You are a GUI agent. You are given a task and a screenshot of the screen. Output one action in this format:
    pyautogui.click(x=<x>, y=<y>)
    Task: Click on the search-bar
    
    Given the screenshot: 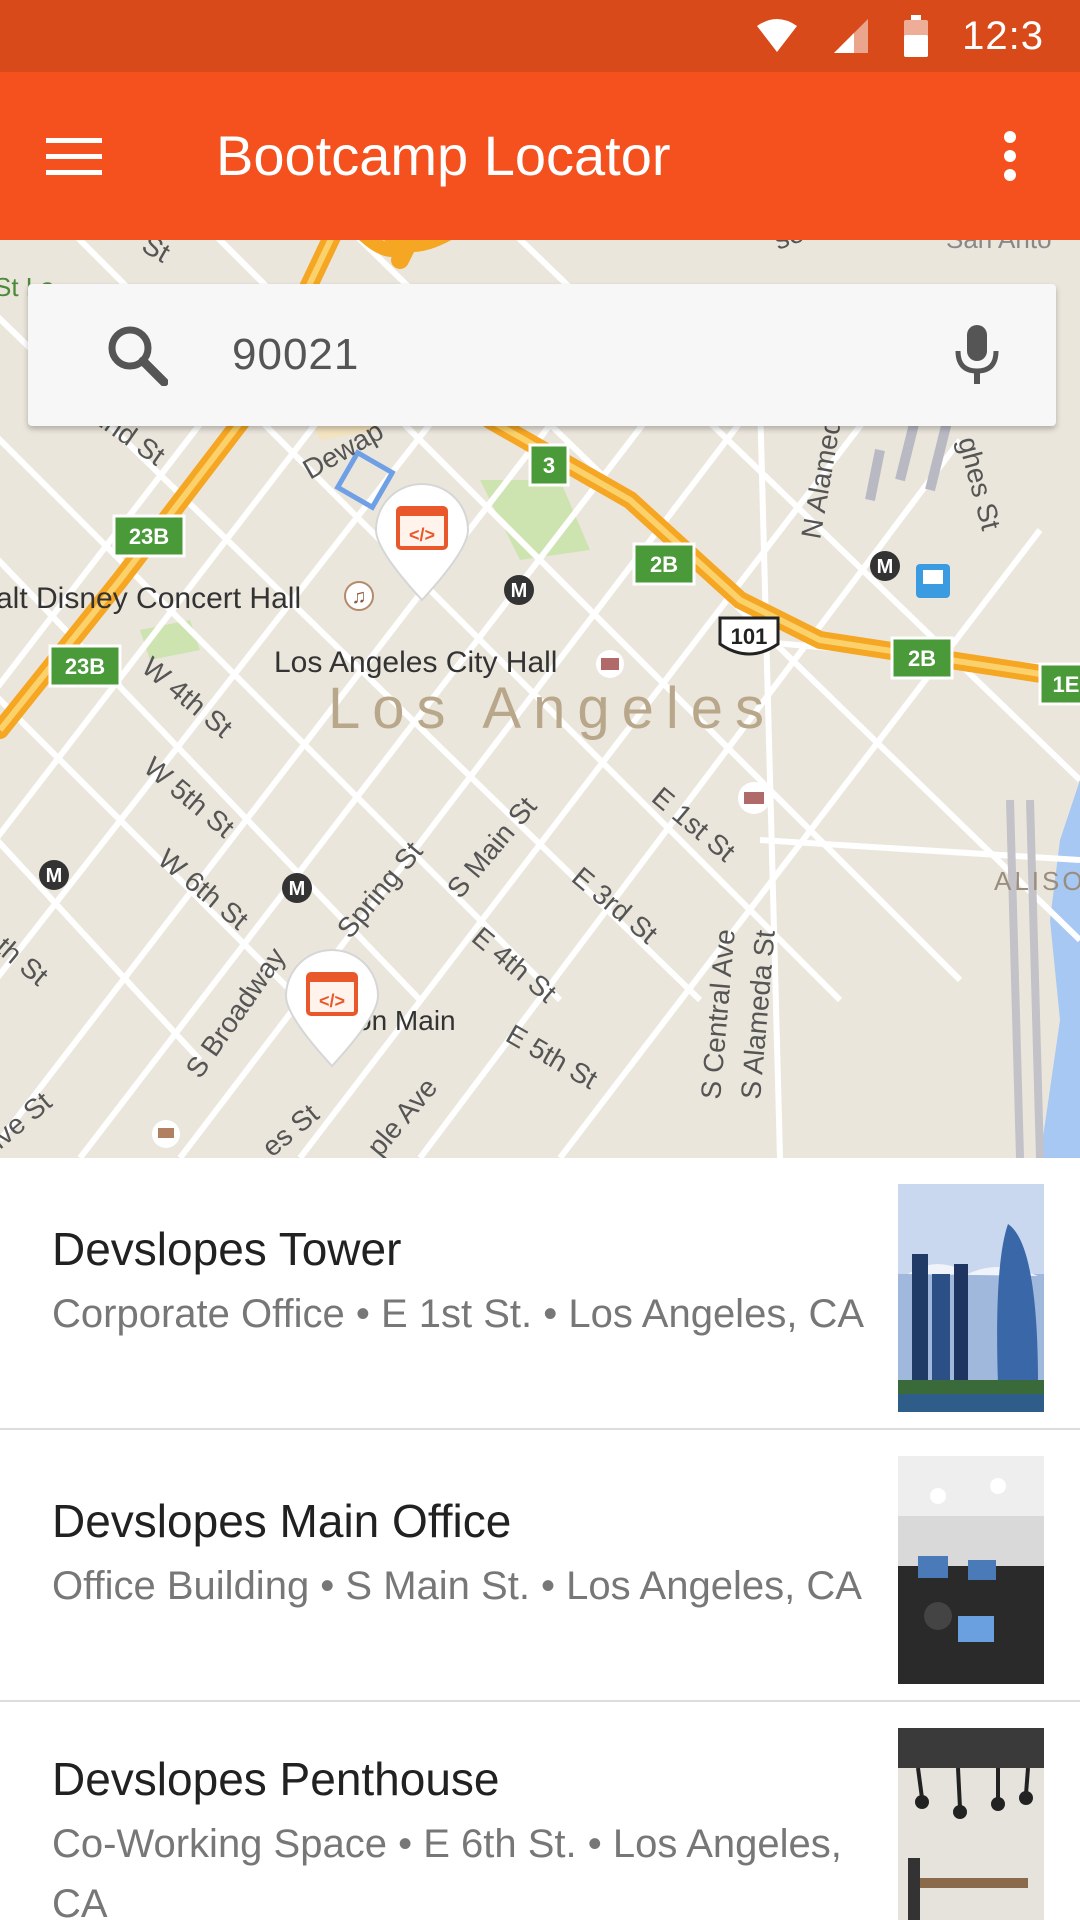 What is the action you would take?
    pyautogui.click(x=542, y=355)
    